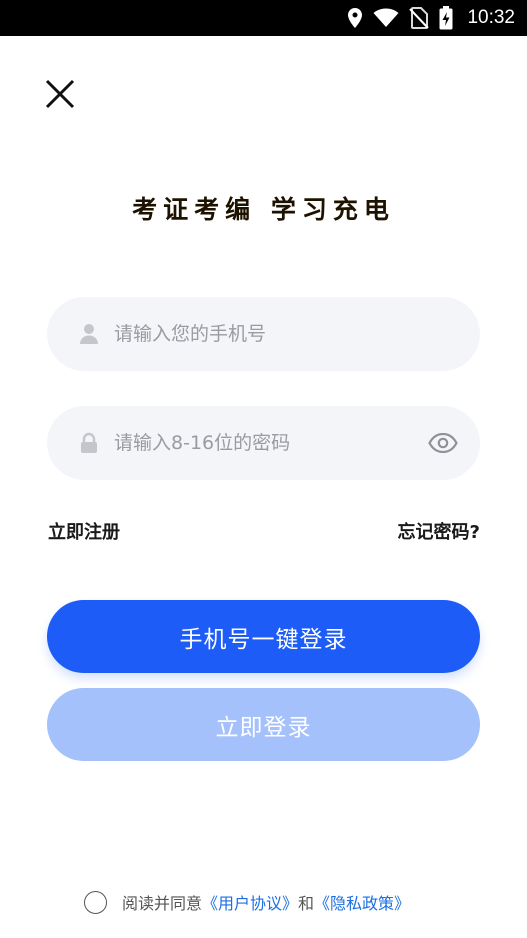  What do you see at coordinates (446, 18) in the screenshot?
I see `battery-charging-icon` at bounding box center [446, 18].